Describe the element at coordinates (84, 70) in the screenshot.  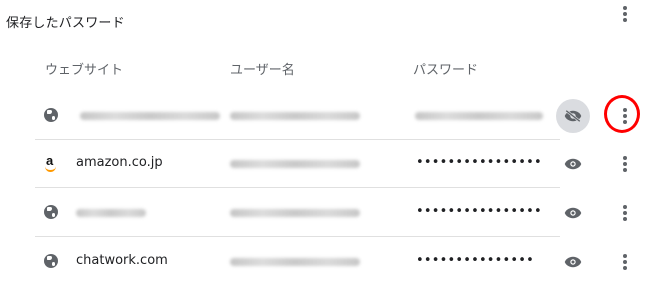
I see `column-header-website: ウェブサイト` at that location.